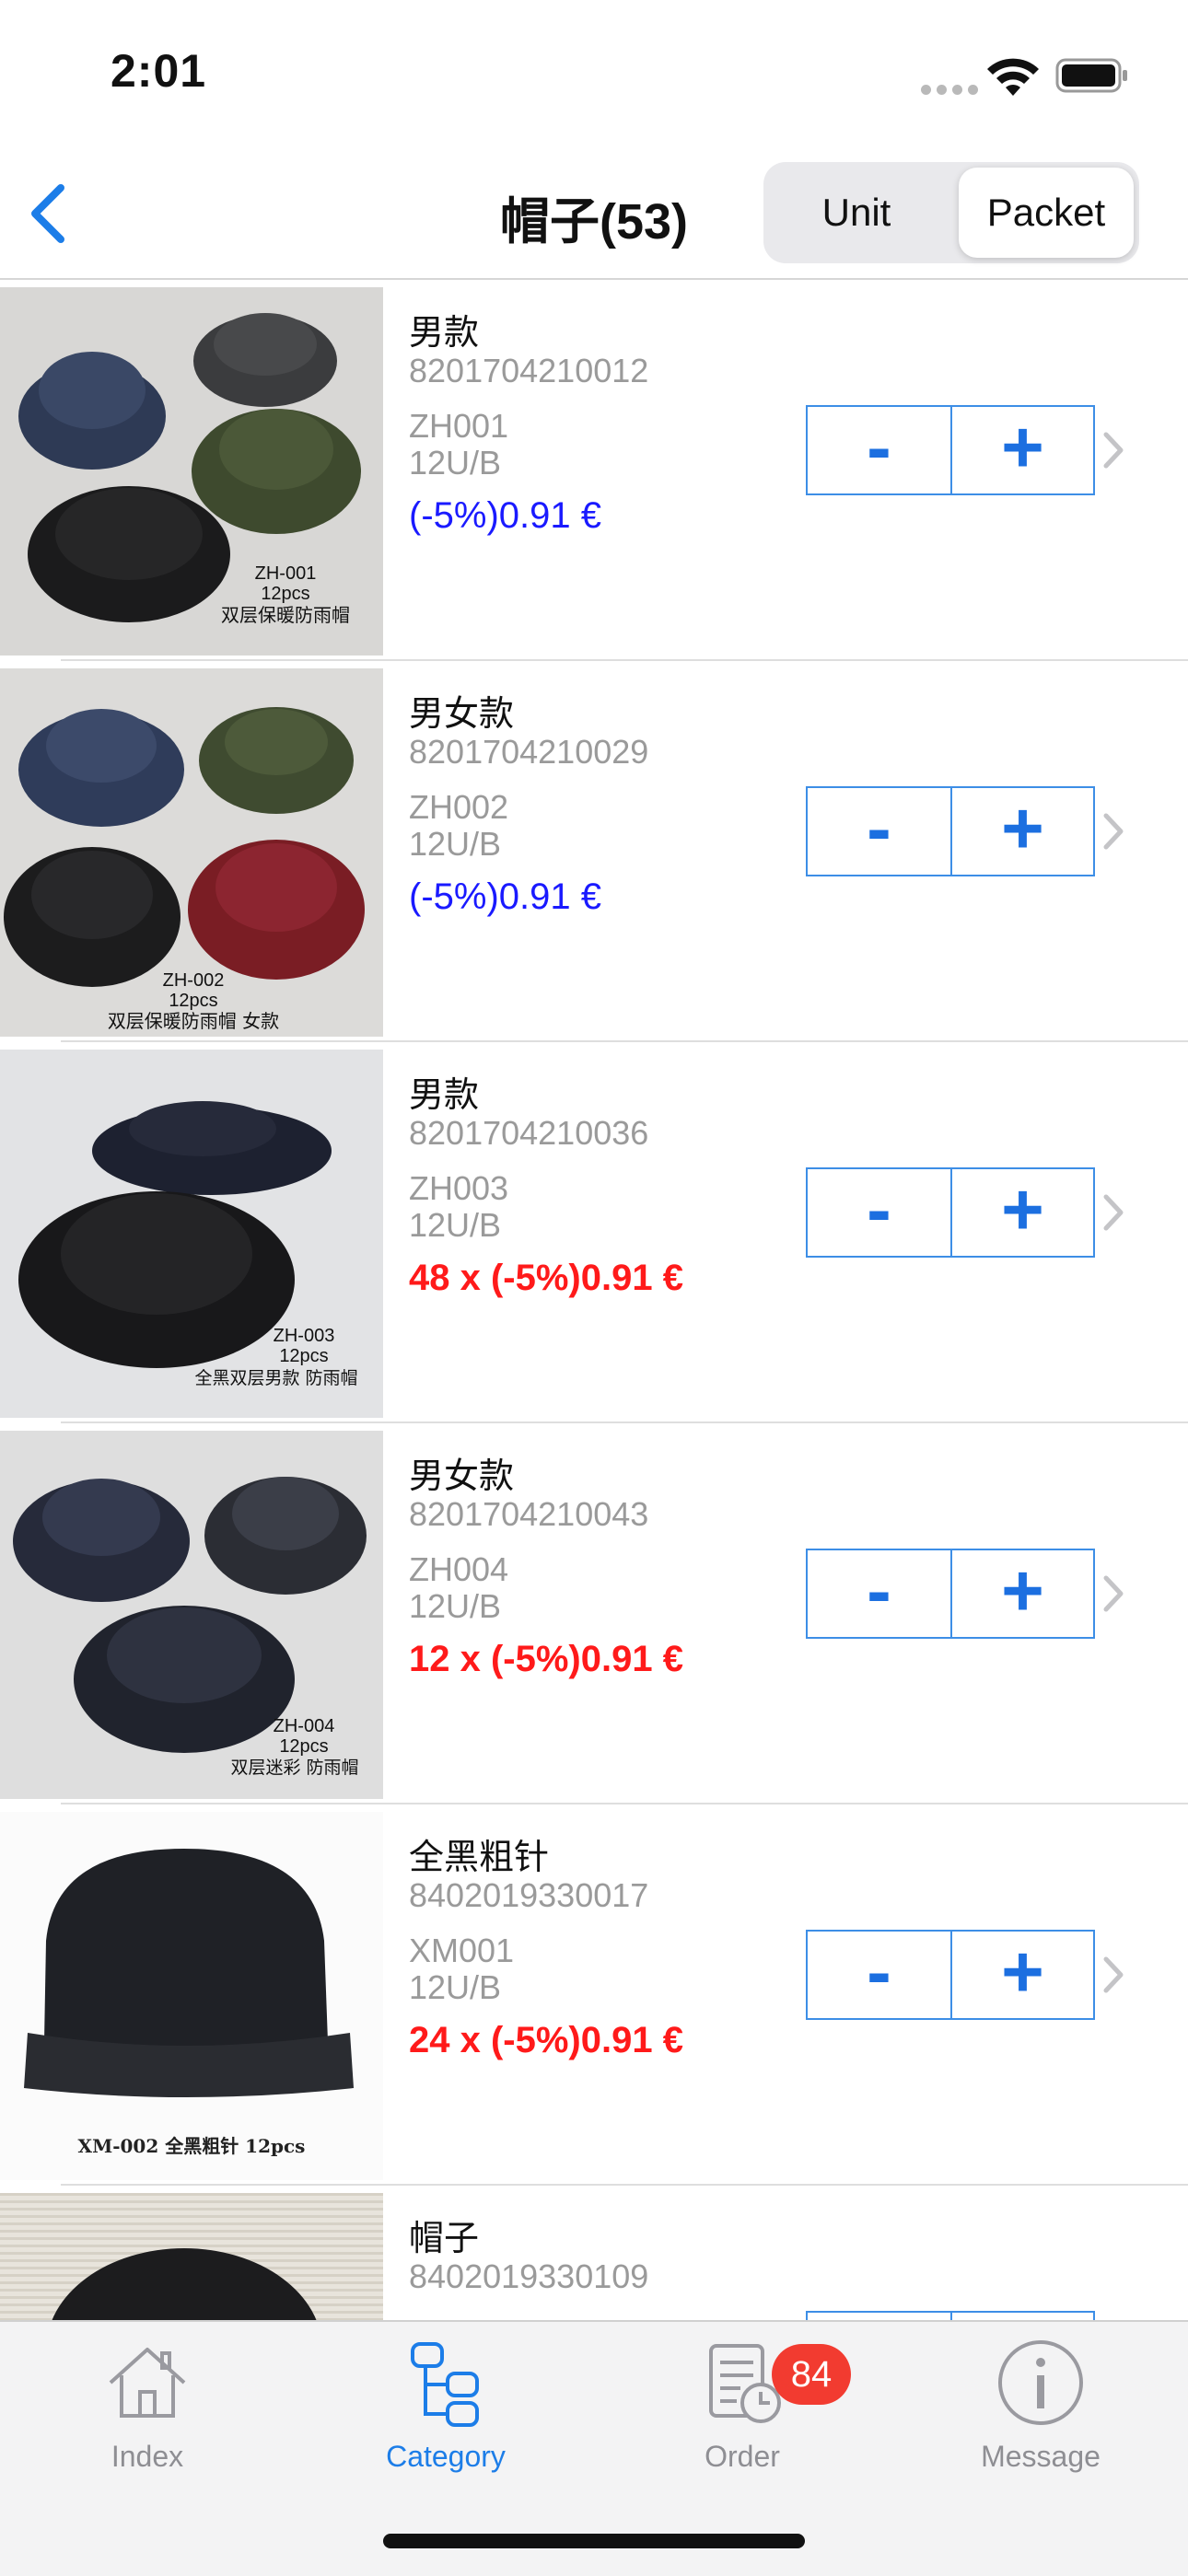 This screenshot has width=1188, height=2576. What do you see at coordinates (294, 1768) in the screenshot?
I see `image-caption: 双层迷彩 防雨帽` at bounding box center [294, 1768].